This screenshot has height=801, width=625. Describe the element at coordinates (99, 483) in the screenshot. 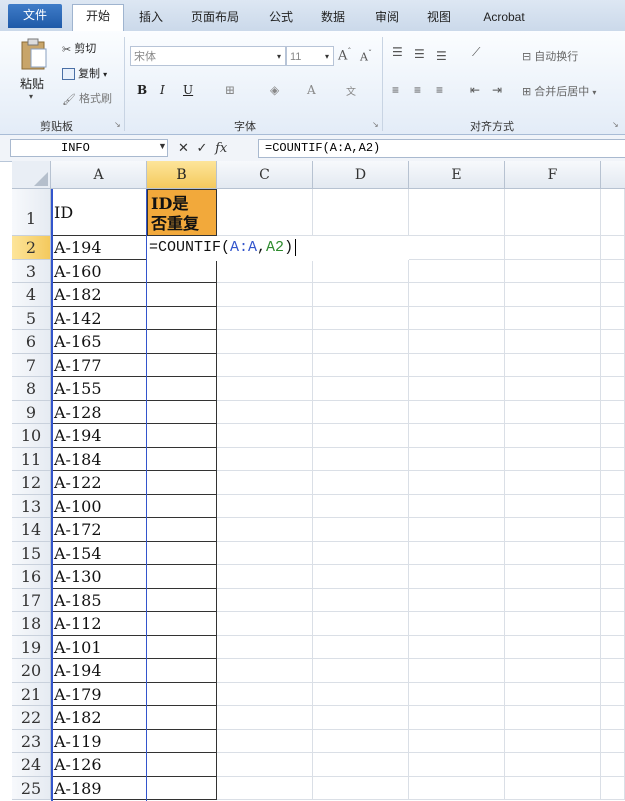

I see `cell-a: A-122` at that location.